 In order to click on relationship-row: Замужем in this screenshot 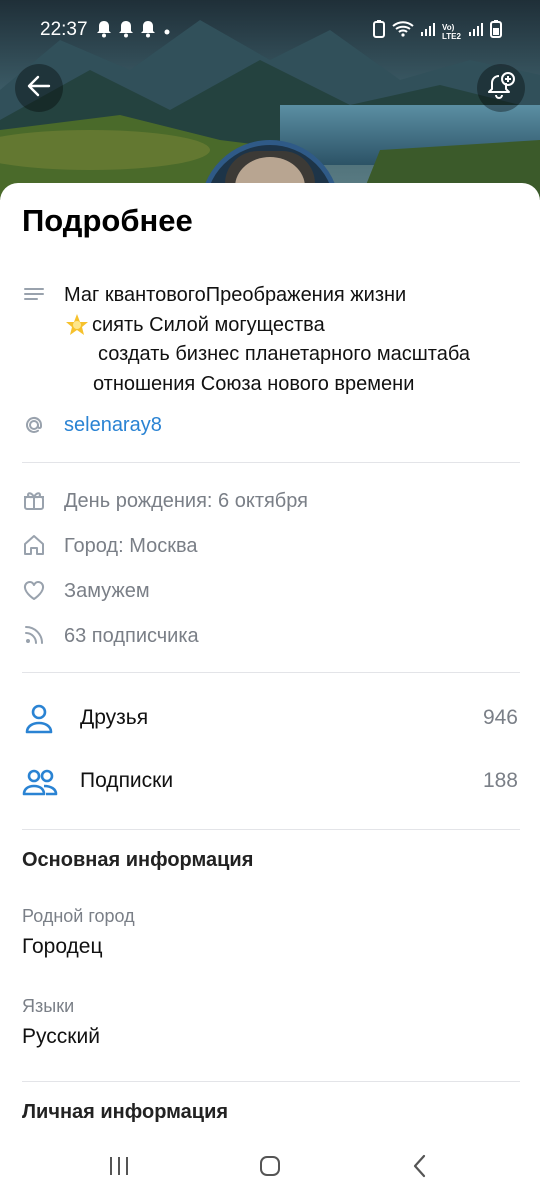, I will do `click(270, 592)`.